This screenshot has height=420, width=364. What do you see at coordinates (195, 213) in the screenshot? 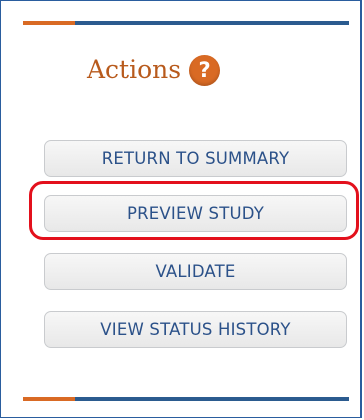
I see `preview-study-button: PREVIEW STUDY` at bounding box center [195, 213].